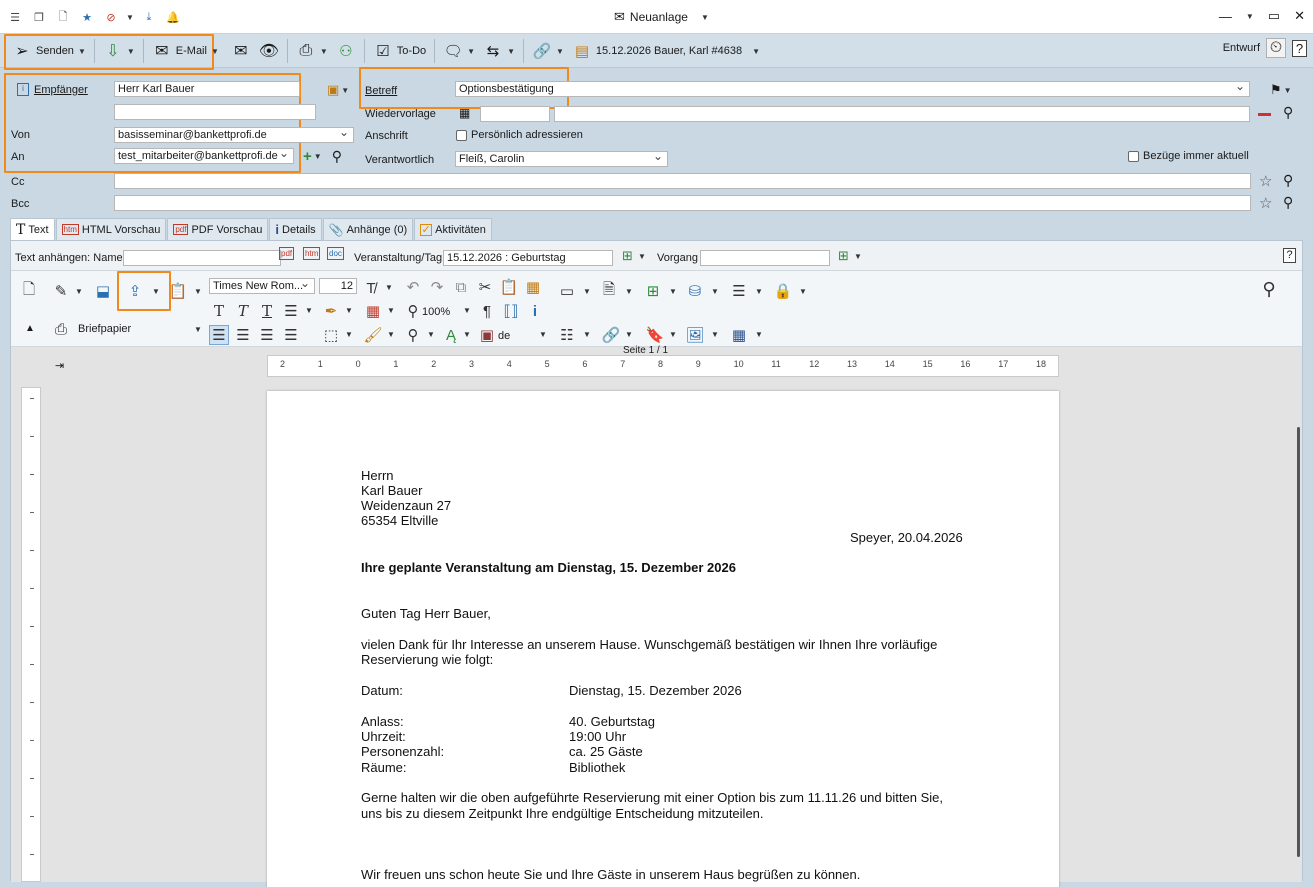 This screenshot has height=887, width=1313. Describe the element at coordinates (204, 156) in the screenshot. I see `an-select: test_mitarbeiter@bankettprofi.de` at that location.